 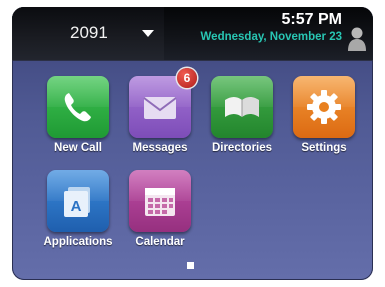 I want to click on app-messages: 6 Messages, so click(x=160, y=111).